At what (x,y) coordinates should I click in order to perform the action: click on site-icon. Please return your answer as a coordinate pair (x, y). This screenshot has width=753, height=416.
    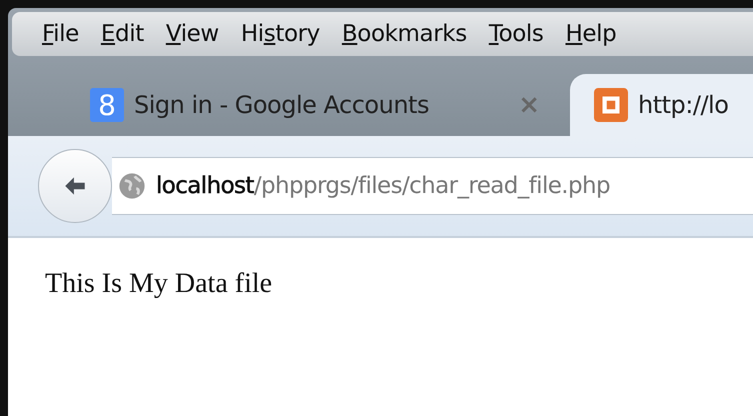
    Looking at the image, I should click on (611, 105).